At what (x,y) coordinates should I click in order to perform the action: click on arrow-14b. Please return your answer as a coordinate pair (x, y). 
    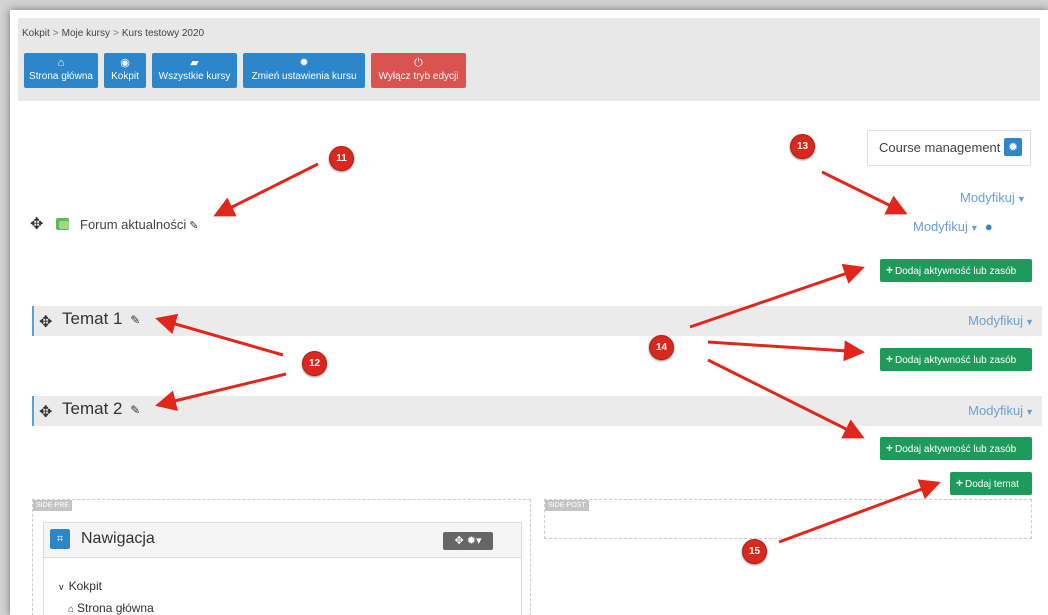
    Looking at the image, I should click on (786, 351).